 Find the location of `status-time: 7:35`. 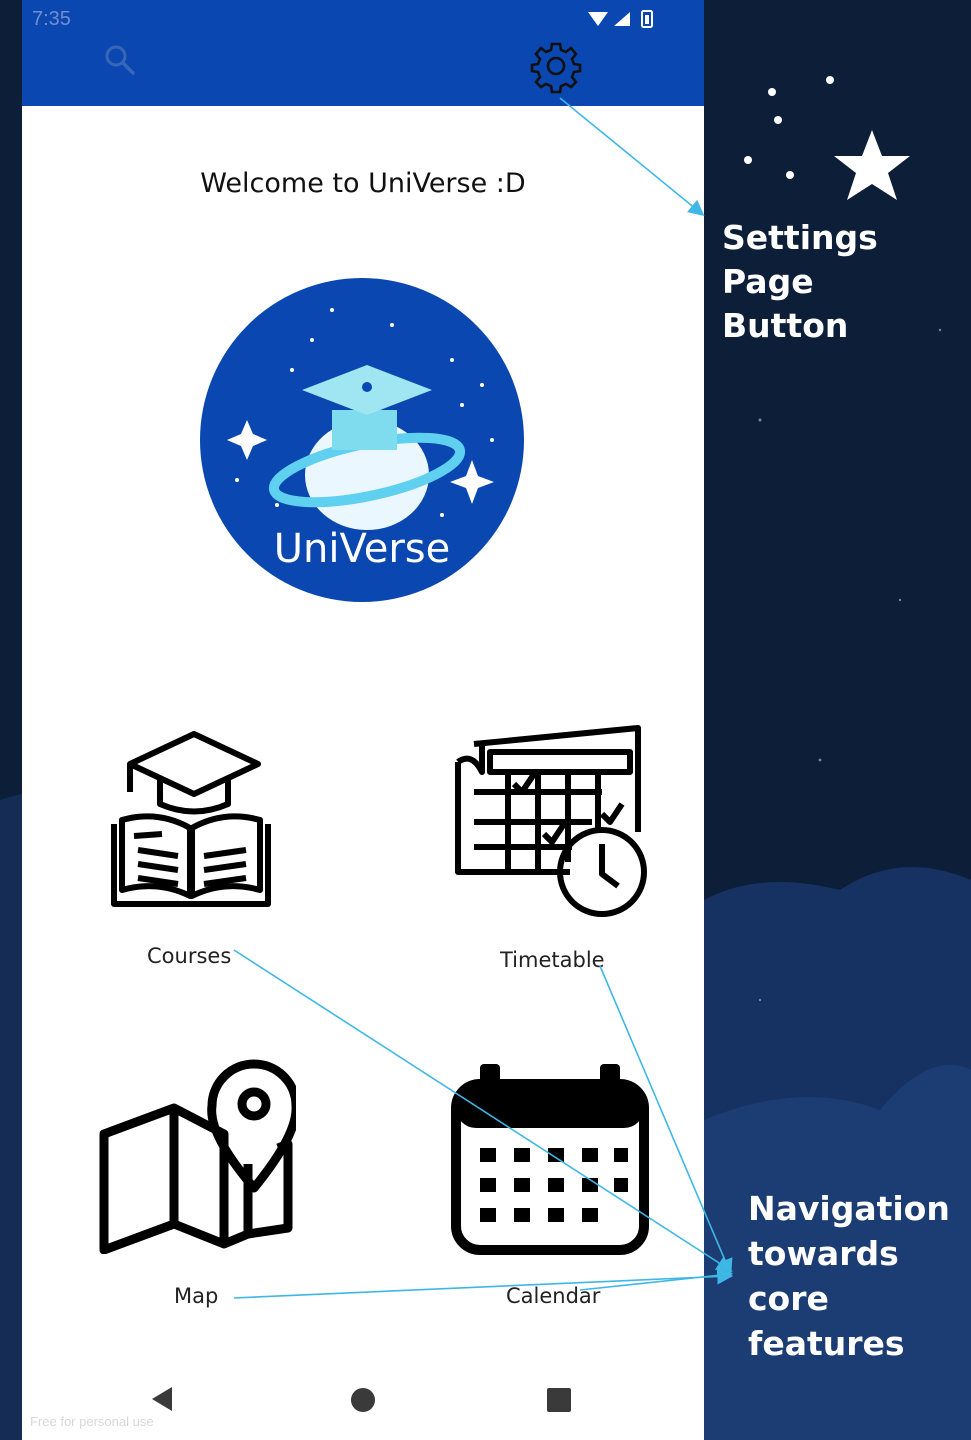

status-time: 7:35 is located at coordinates (51, 19).